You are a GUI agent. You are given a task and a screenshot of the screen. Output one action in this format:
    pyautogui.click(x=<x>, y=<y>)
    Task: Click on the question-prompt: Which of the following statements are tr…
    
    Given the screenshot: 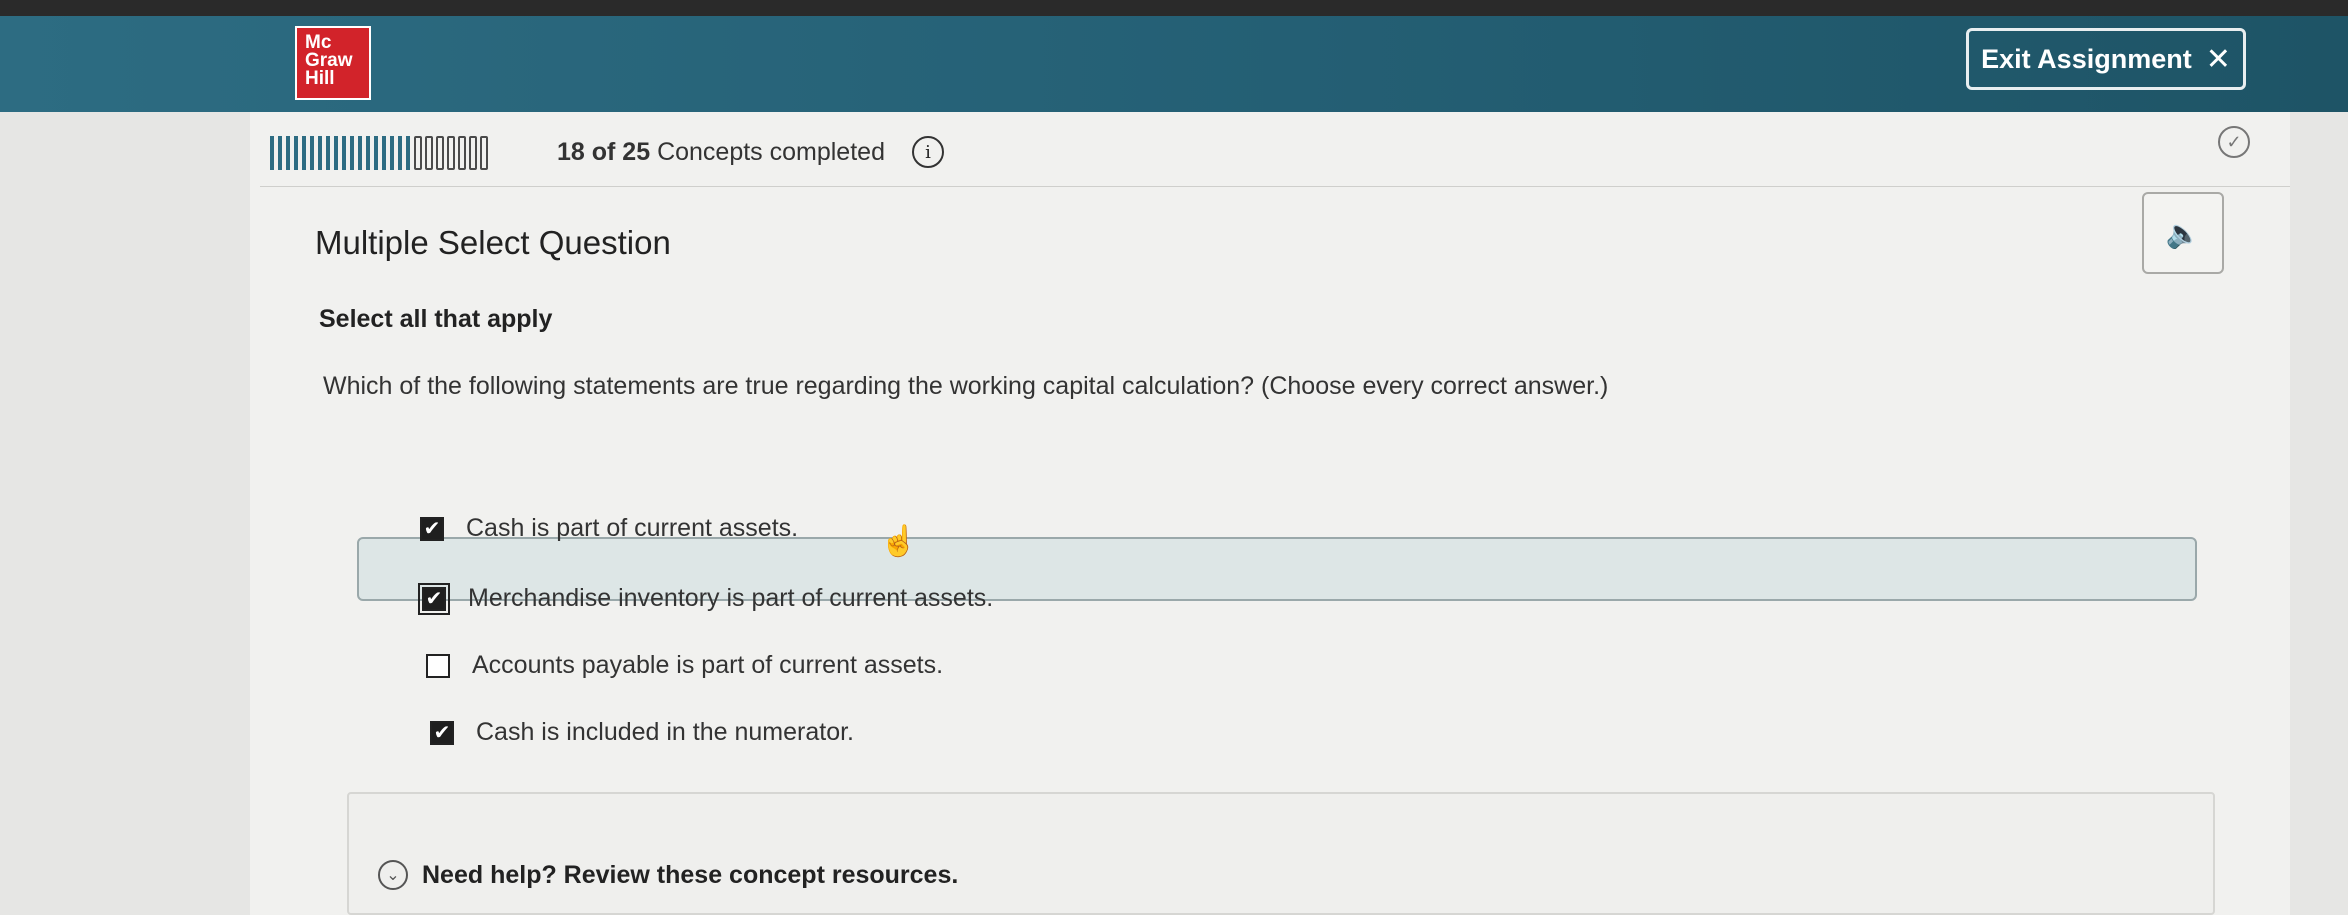 What is the action you would take?
    pyautogui.click(x=966, y=386)
    